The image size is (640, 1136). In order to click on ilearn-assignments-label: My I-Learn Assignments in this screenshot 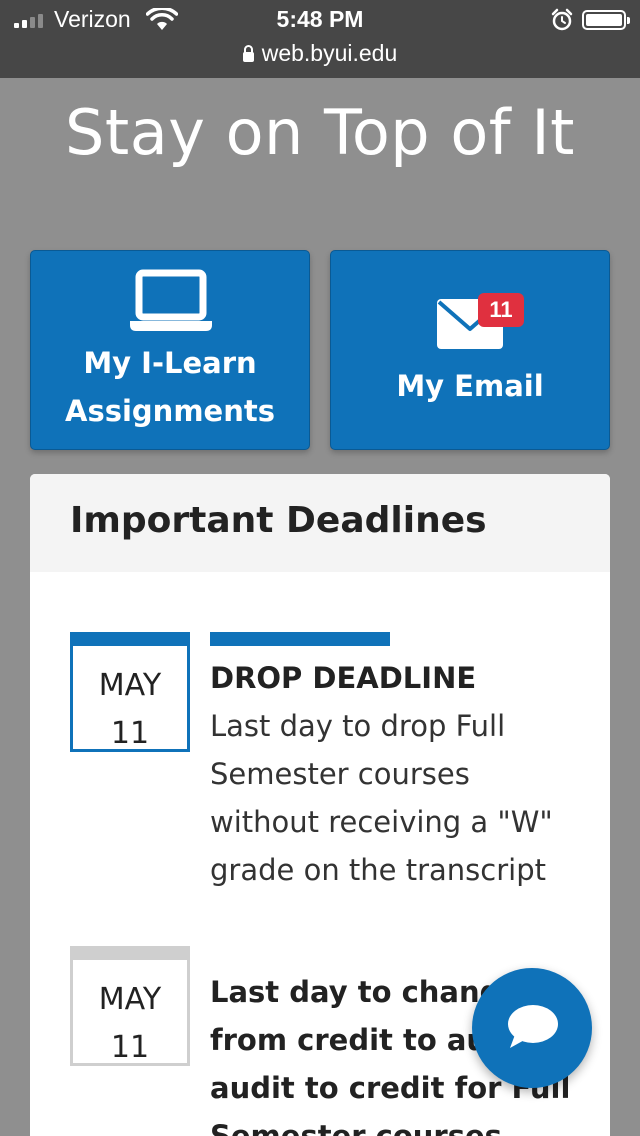, I will do `click(170, 387)`.